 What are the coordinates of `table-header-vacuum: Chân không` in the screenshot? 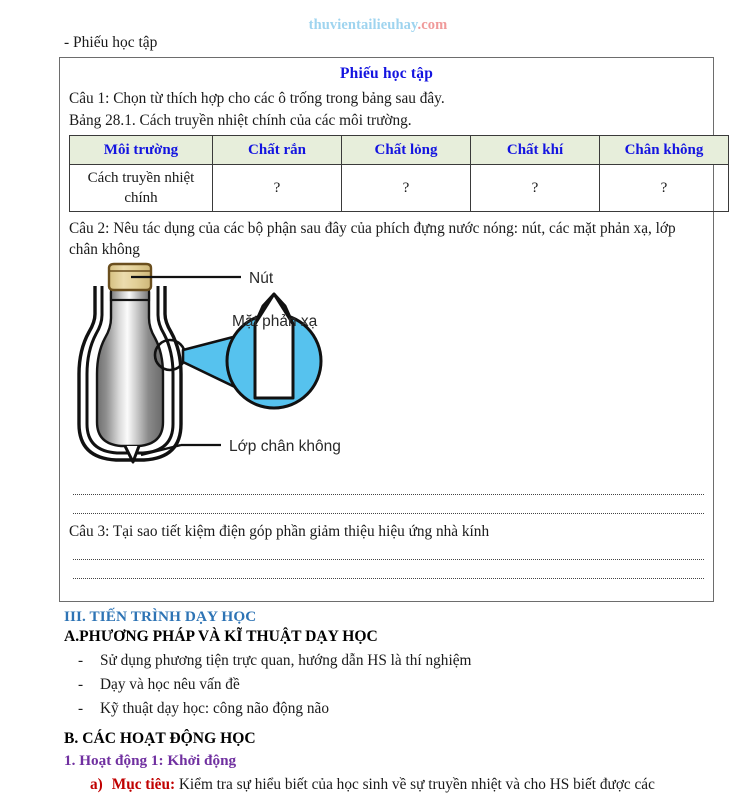 It's located at (664, 150).